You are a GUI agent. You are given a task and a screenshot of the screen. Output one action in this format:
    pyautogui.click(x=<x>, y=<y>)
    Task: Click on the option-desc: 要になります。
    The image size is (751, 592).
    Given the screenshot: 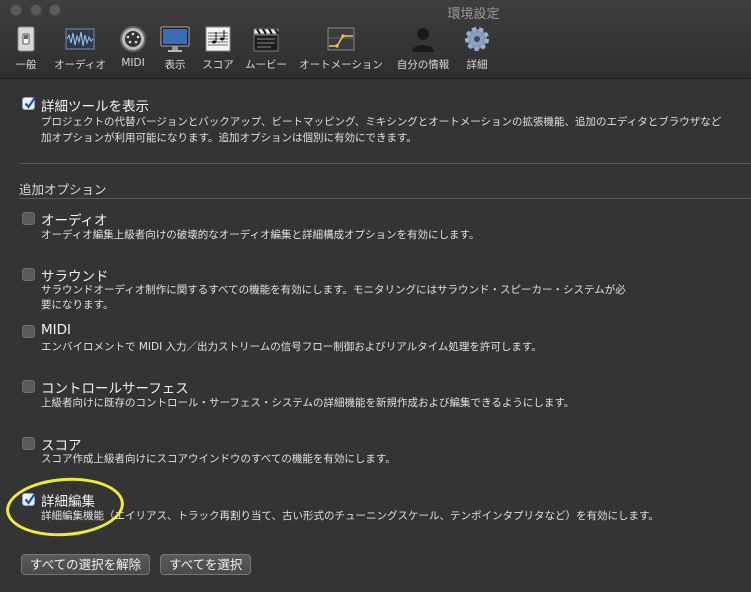 What is the action you would take?
    pyautogui.click(x=77, y=305)
    